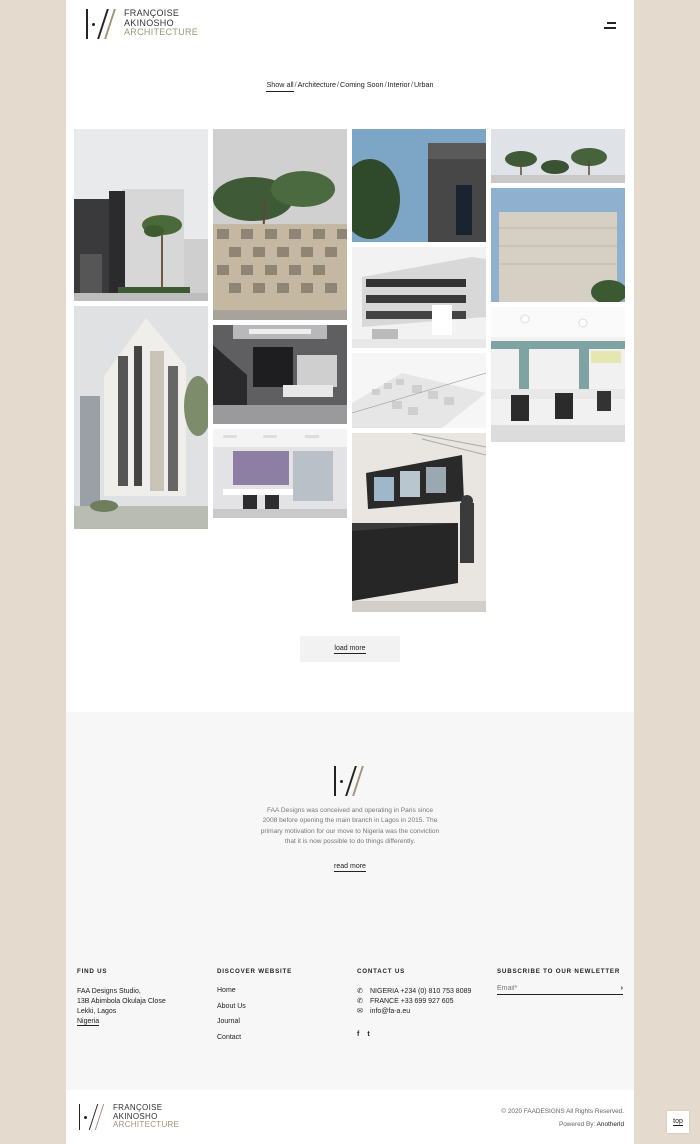 Image resolution: width=700 pixels, height=1144 pixels. What do you see at coordinates (560, 981) in the screenshot?
I see `subscribe-column: SUBSCRIBE TO OUR NEWLETTER ›` at bounding box center [560, 981].